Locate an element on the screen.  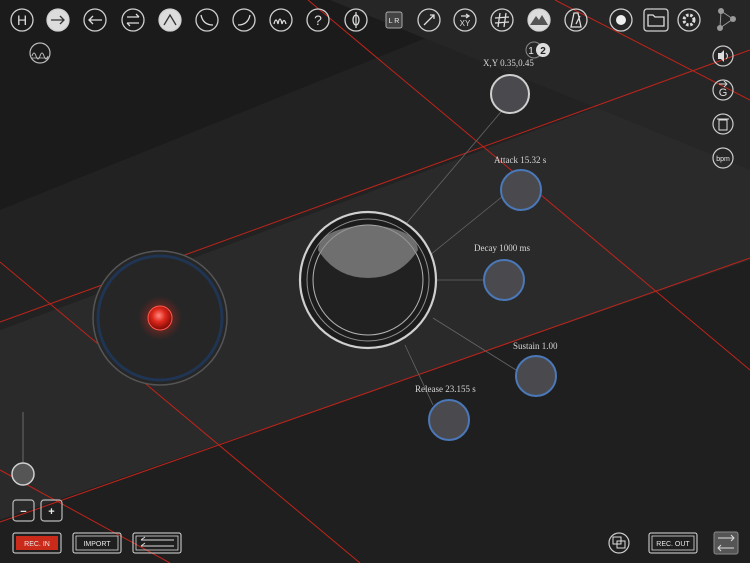
decay-curve-icon is located at coordinates (207, 20).